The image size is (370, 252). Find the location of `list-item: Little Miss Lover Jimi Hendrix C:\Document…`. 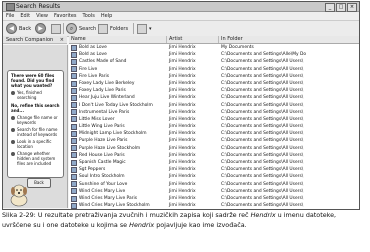

list-item: Little Miss Lover Jimi Hendrix C:\Document… is located at coordinates (214, 119).